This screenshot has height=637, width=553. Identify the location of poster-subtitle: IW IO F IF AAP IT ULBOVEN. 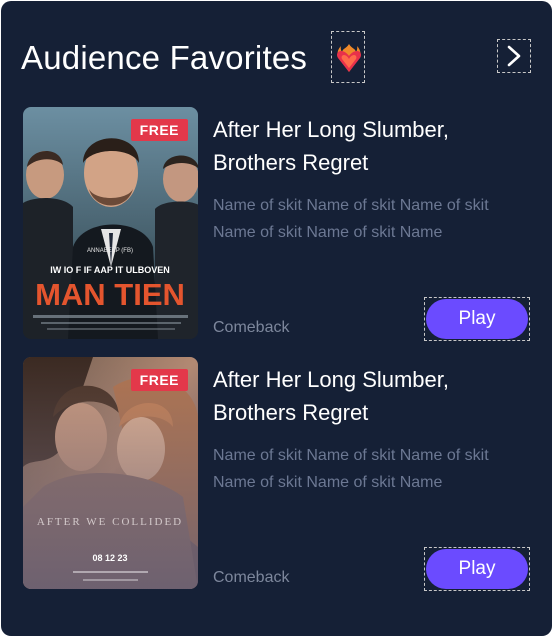
(110, 270).